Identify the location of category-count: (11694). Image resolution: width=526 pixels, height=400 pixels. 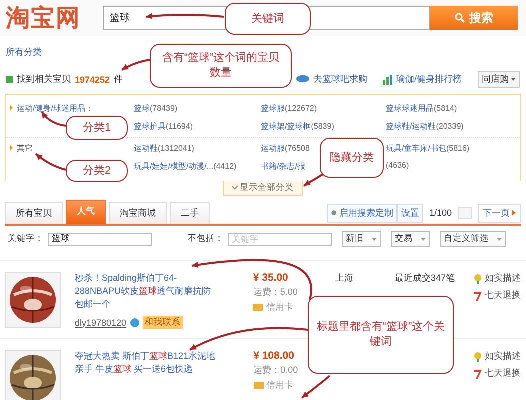
(179, 126).